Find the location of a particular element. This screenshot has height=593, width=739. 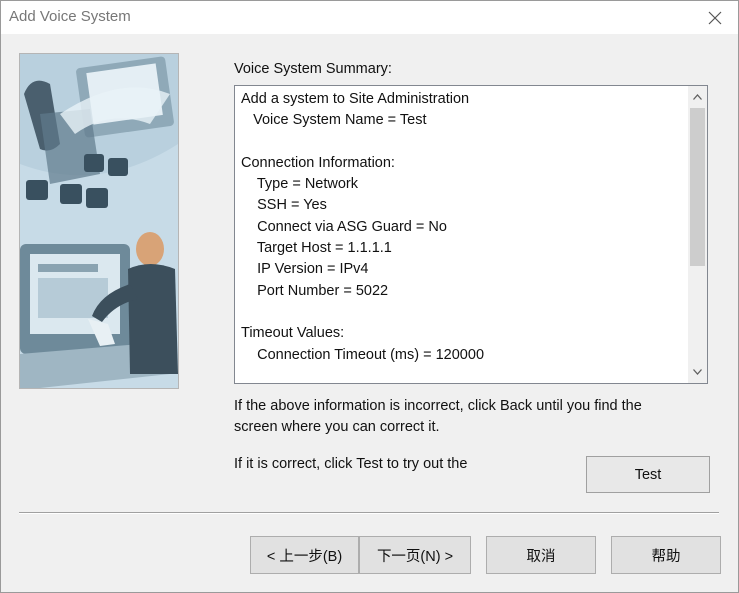

scroll-up-button is located at coordinates (697, 97).